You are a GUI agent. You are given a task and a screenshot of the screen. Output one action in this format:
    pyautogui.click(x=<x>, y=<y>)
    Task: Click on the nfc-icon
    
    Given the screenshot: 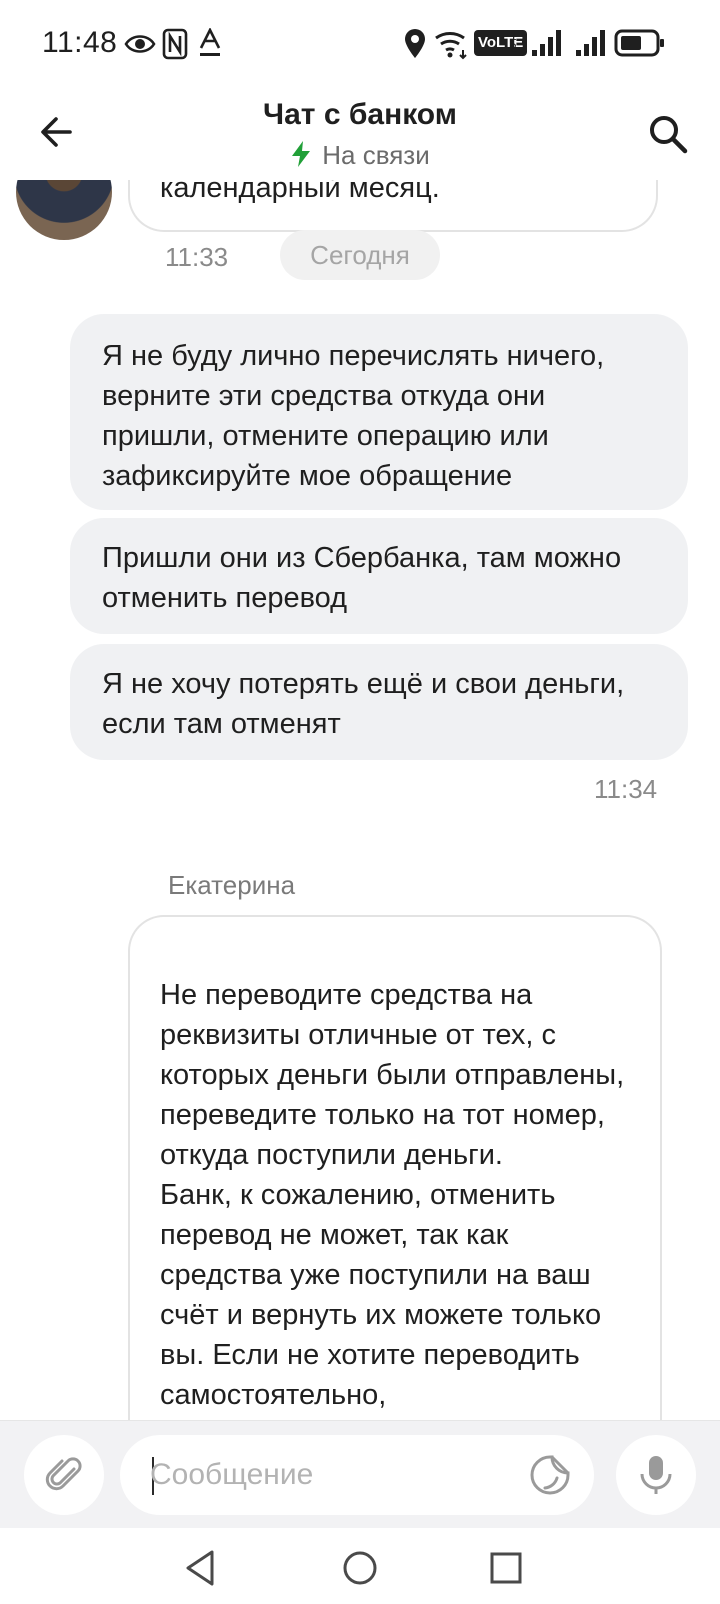 What is the action you would take?
    pyautogui.click(x=175, y=44)
    